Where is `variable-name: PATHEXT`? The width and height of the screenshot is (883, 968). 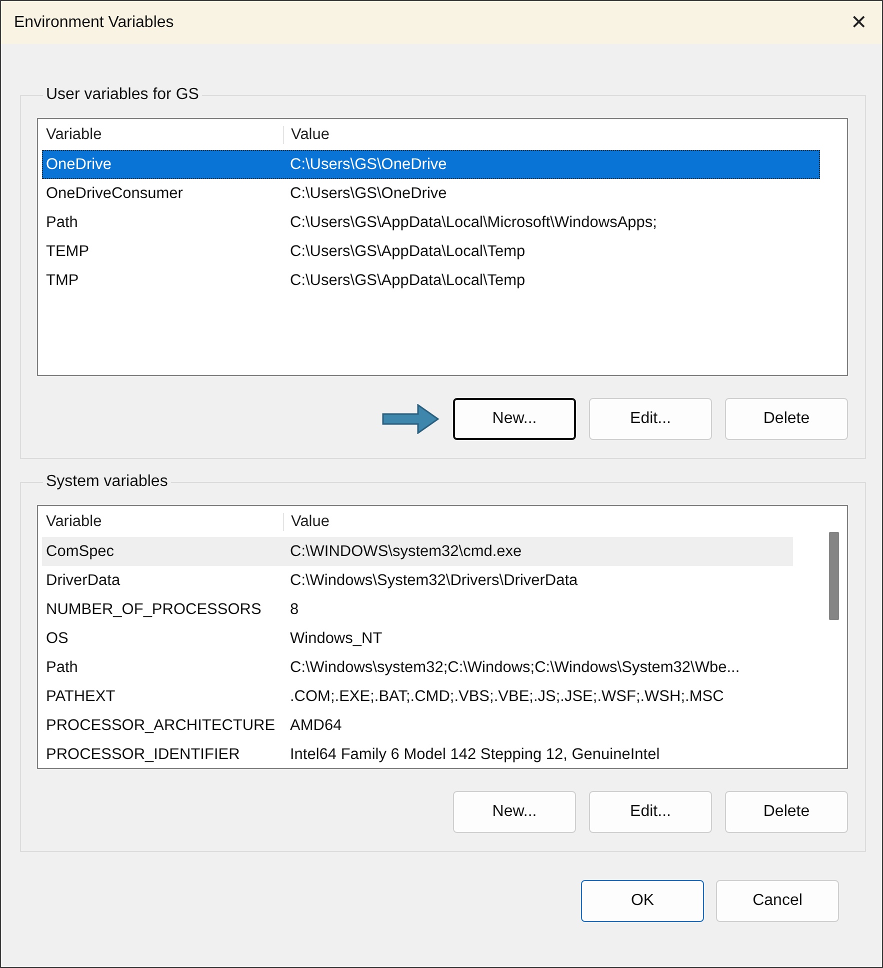
variable-name: PATHEXT is located at coordinates (80, 697).